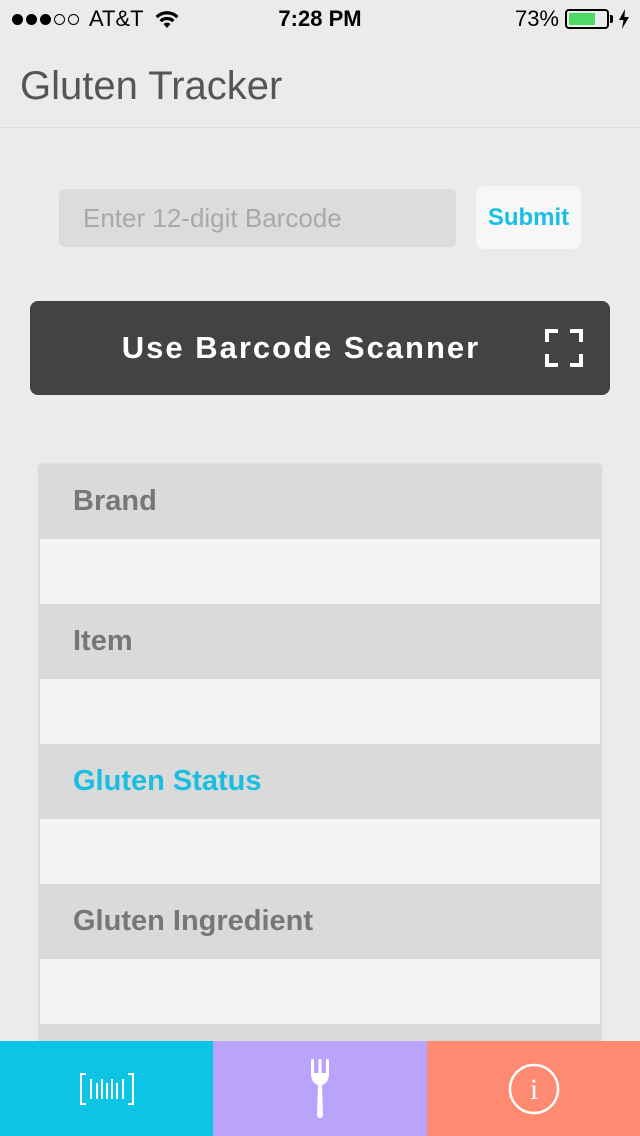  Describe the element at coordinates (320, 851) in the screenshot. I see `gluten-status-value` at that location.